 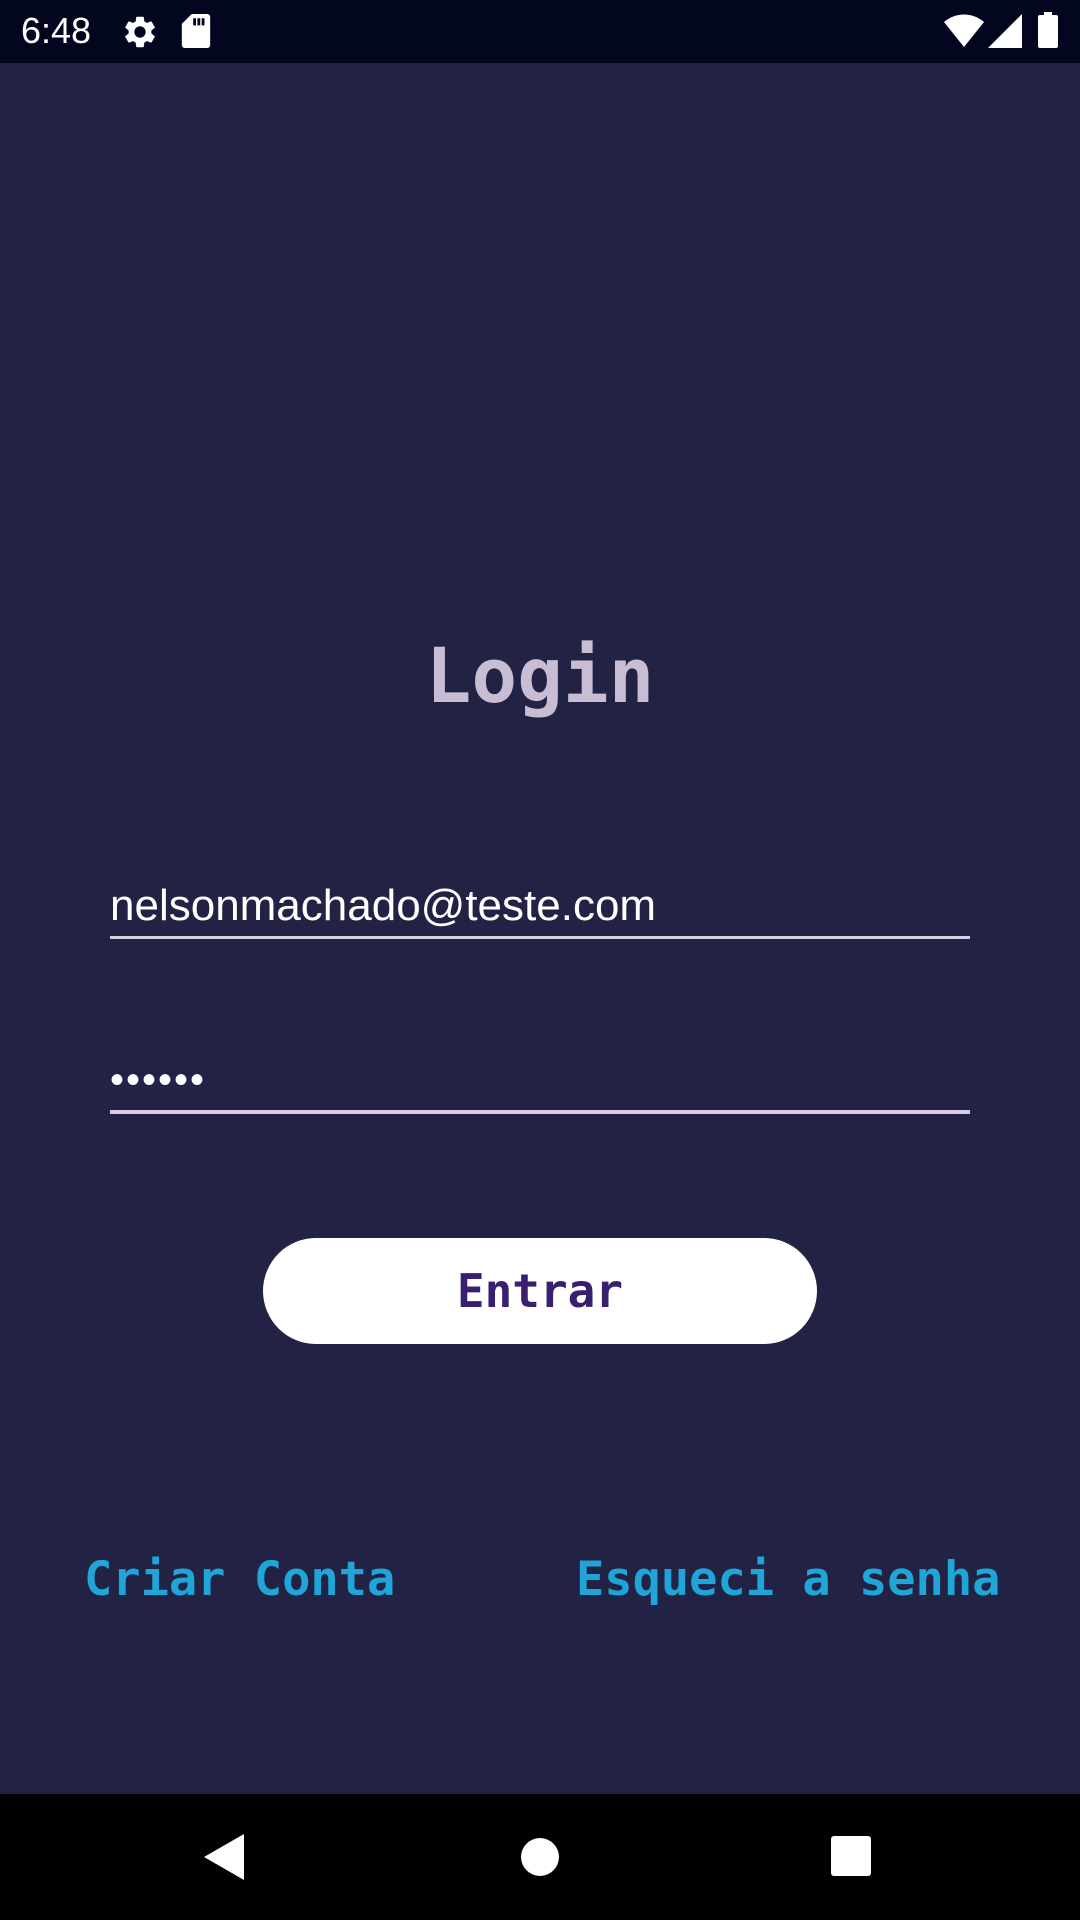 I want to click on email-field: nelsonmachado@teste.com, so click(x=540, y=907).